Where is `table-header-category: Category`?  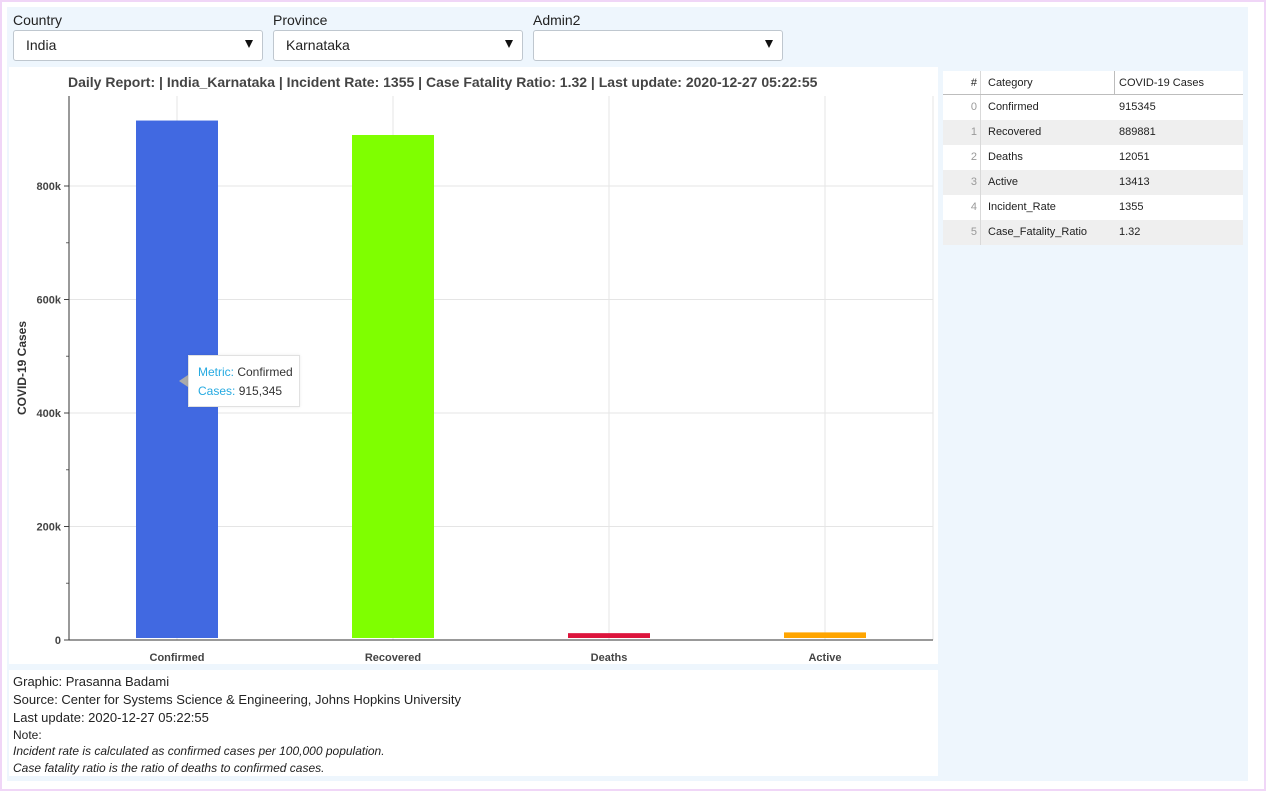
table-header-category: Category is located at coordinates (1010, 83).